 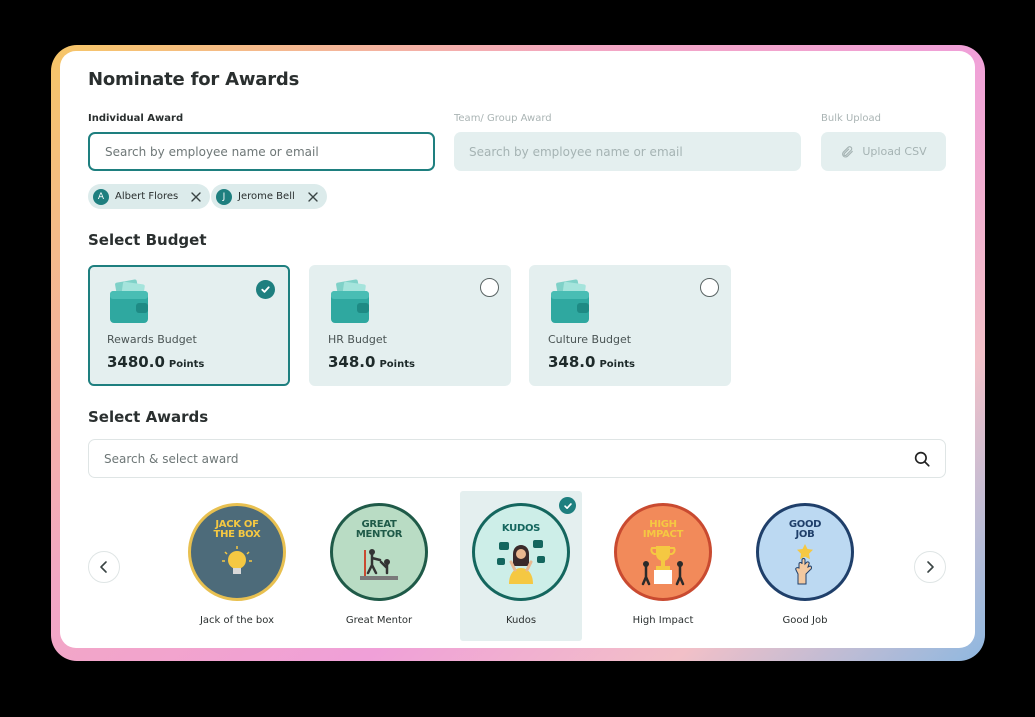 I want to click on award-name: High Impact, so click(x=663, y=620).